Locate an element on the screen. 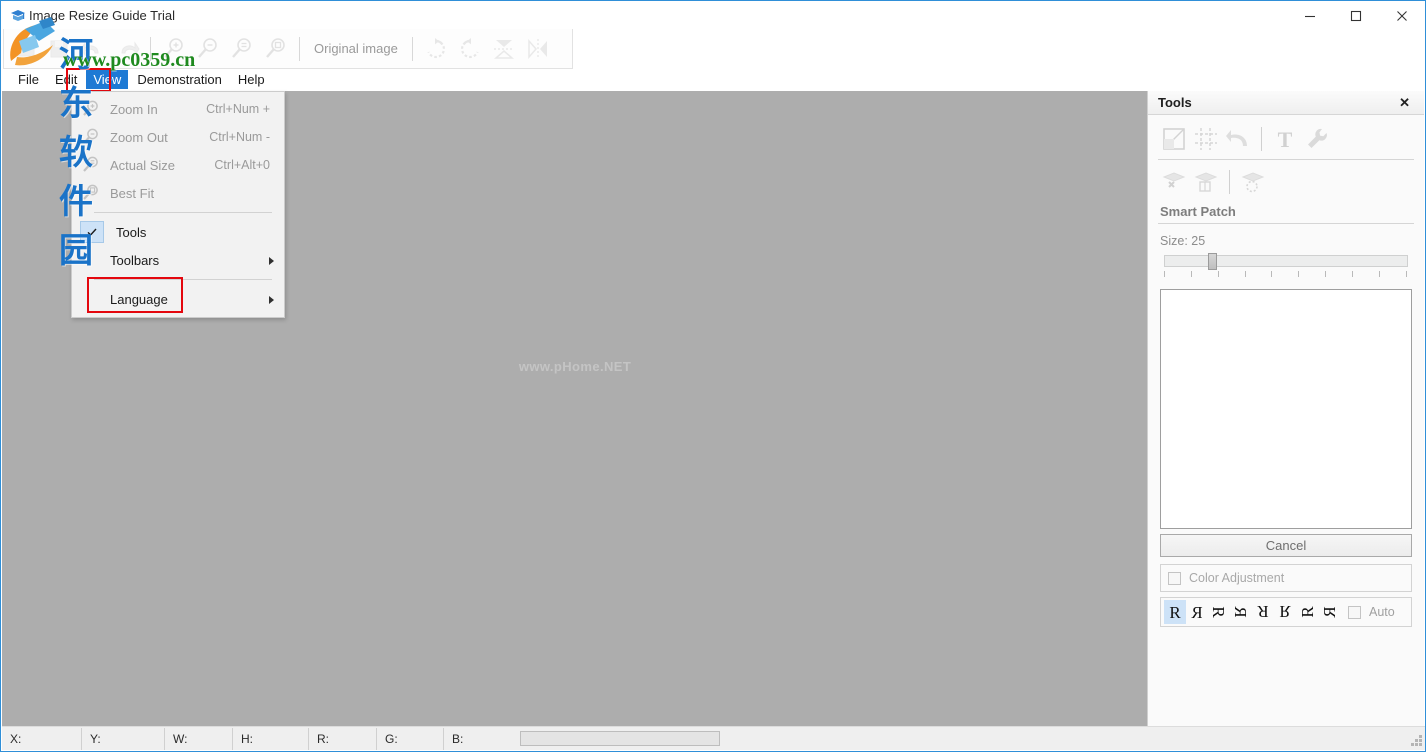 Image resolution: width=1426 pixels, height=752 pixels. orientation-7: R is located at coordinates (1329, 612).